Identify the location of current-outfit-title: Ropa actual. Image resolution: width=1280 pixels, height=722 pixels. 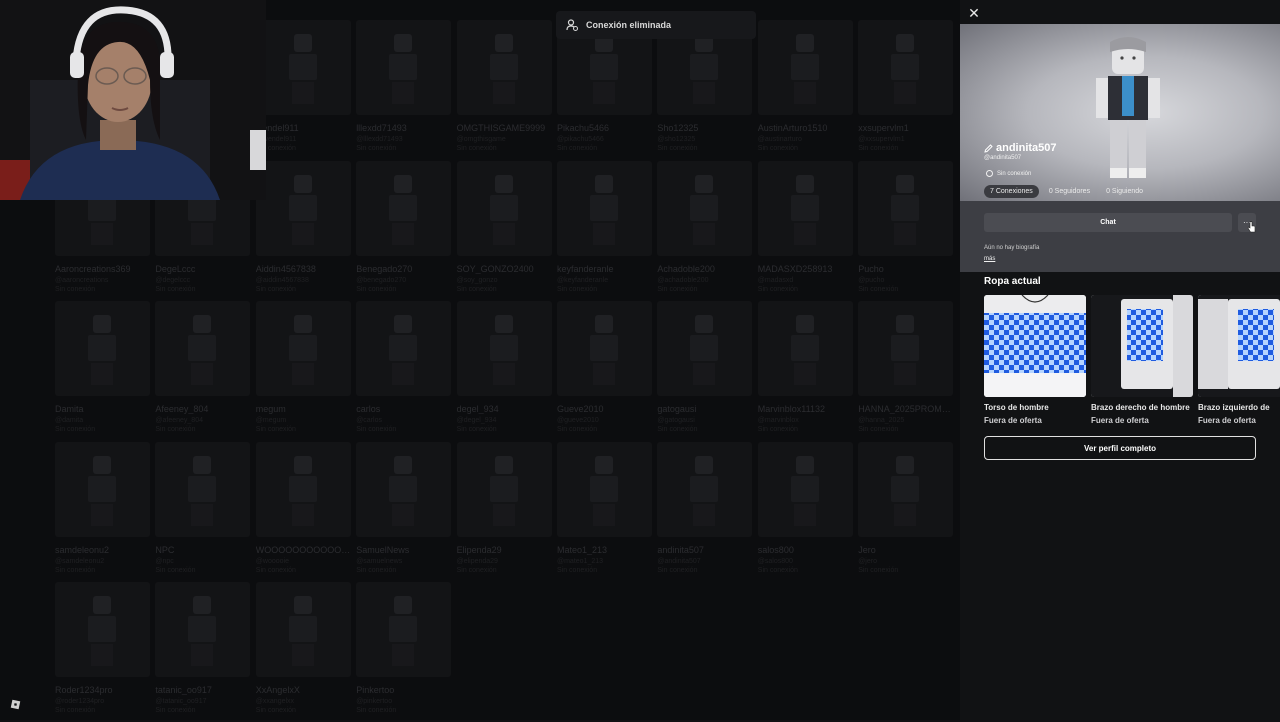
(1012, 281).